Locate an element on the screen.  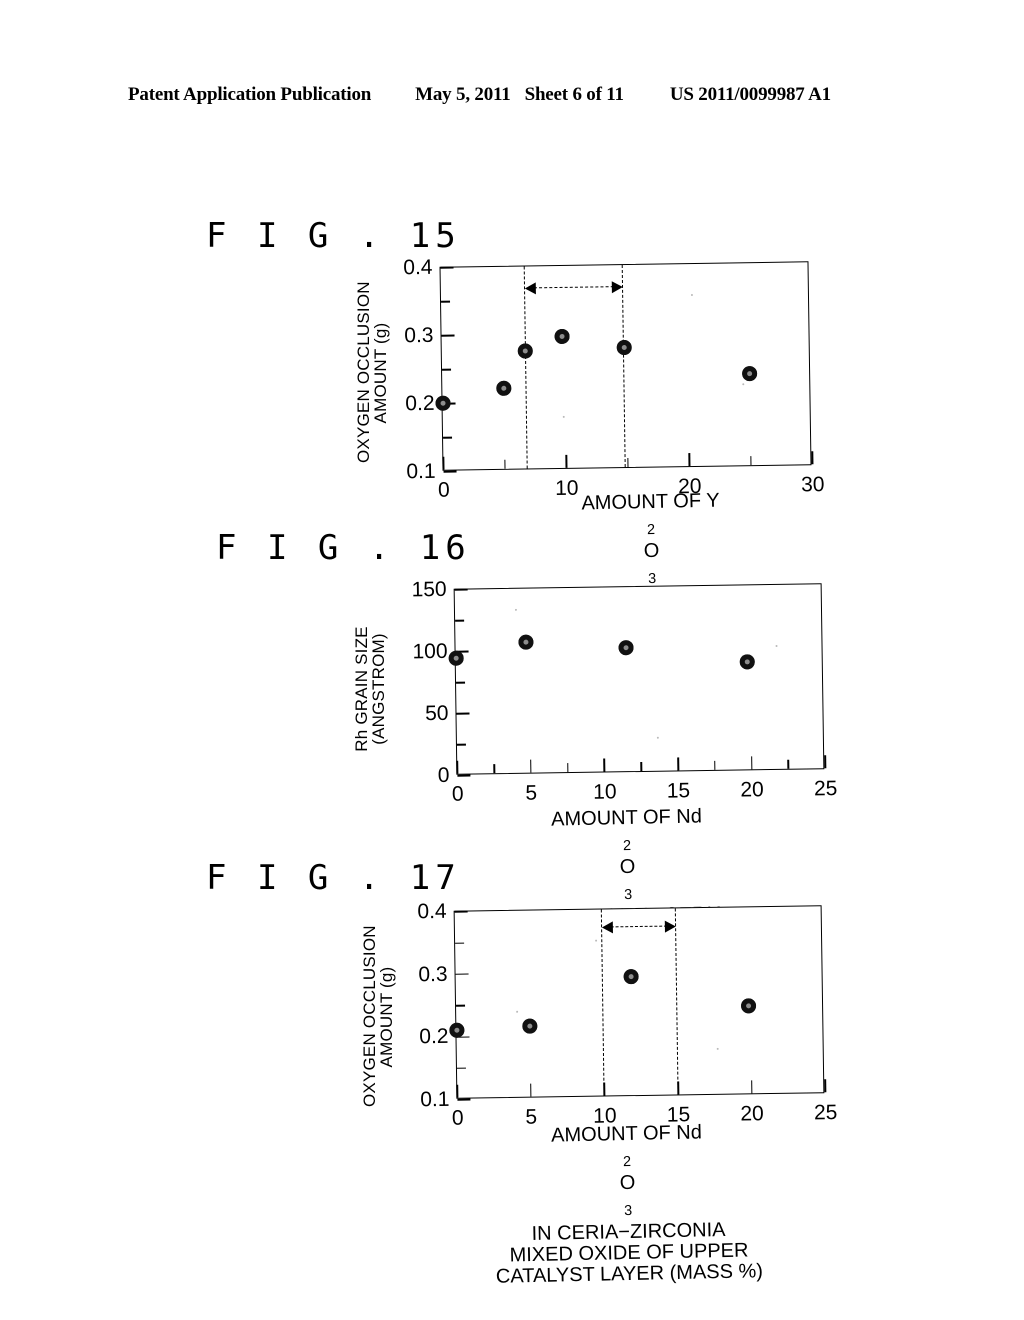
sheet-number: Sheet 6 of 11 is located at coordinates (574, 94).